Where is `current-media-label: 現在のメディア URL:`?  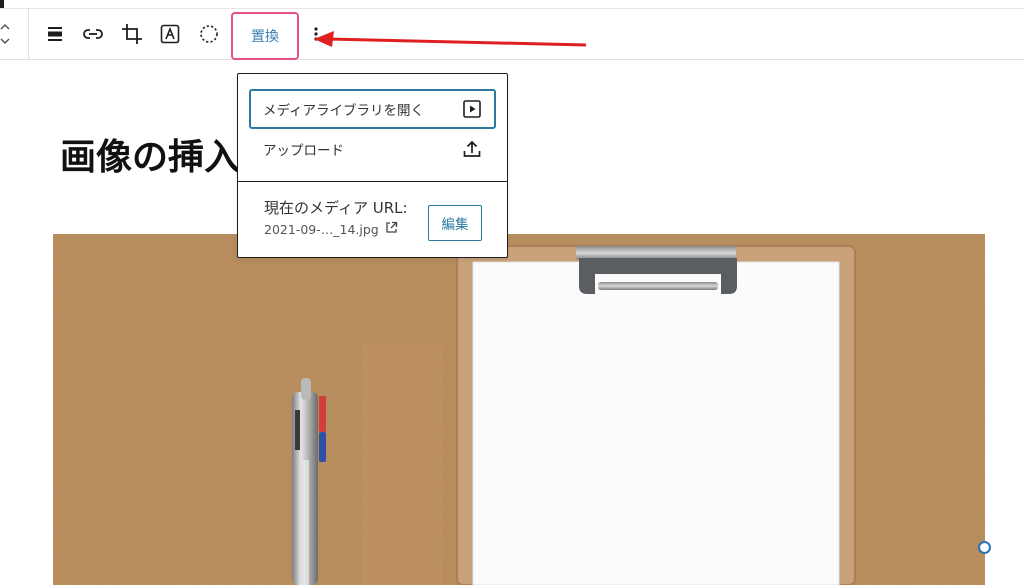 current-media-label: 現在のメディア URL: is located at coordinates (336, 208).